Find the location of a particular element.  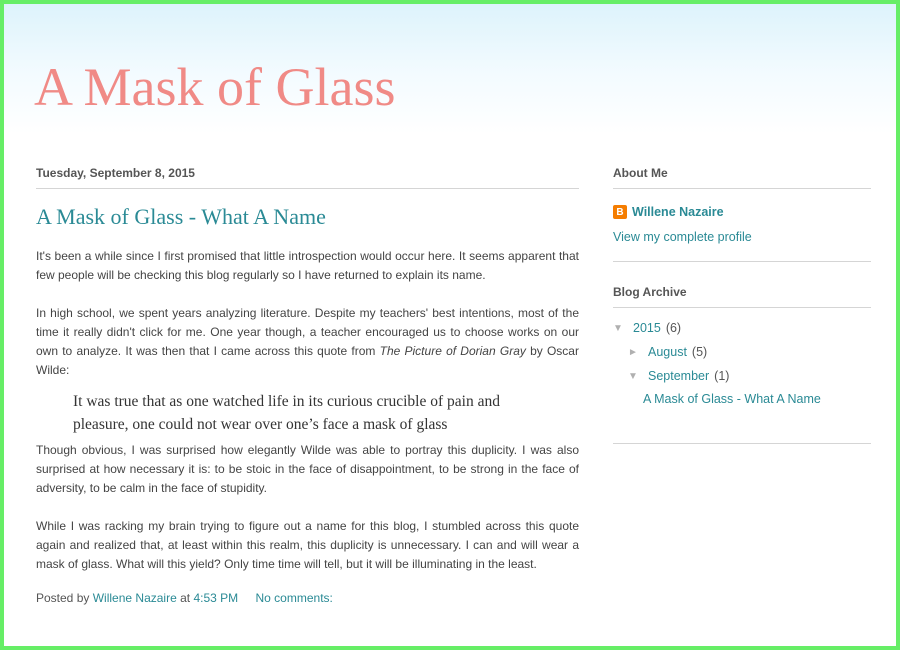

at-label: at is located at coordinates (185, 598).